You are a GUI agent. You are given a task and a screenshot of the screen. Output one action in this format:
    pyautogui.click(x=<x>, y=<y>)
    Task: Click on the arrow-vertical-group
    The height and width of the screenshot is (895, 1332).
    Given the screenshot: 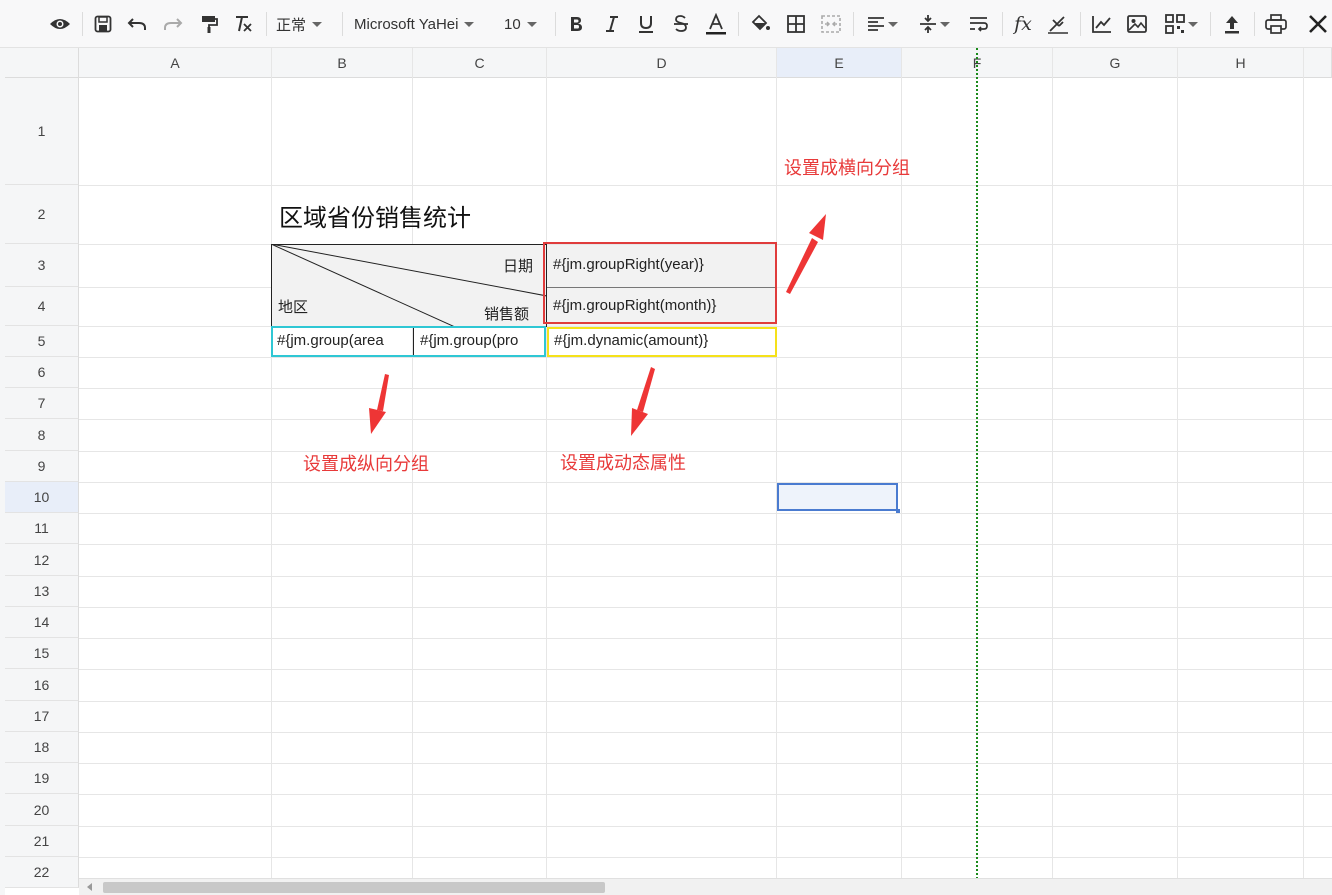 What is the action you would take?
    pyautogui.click(x=379, y=404)
    